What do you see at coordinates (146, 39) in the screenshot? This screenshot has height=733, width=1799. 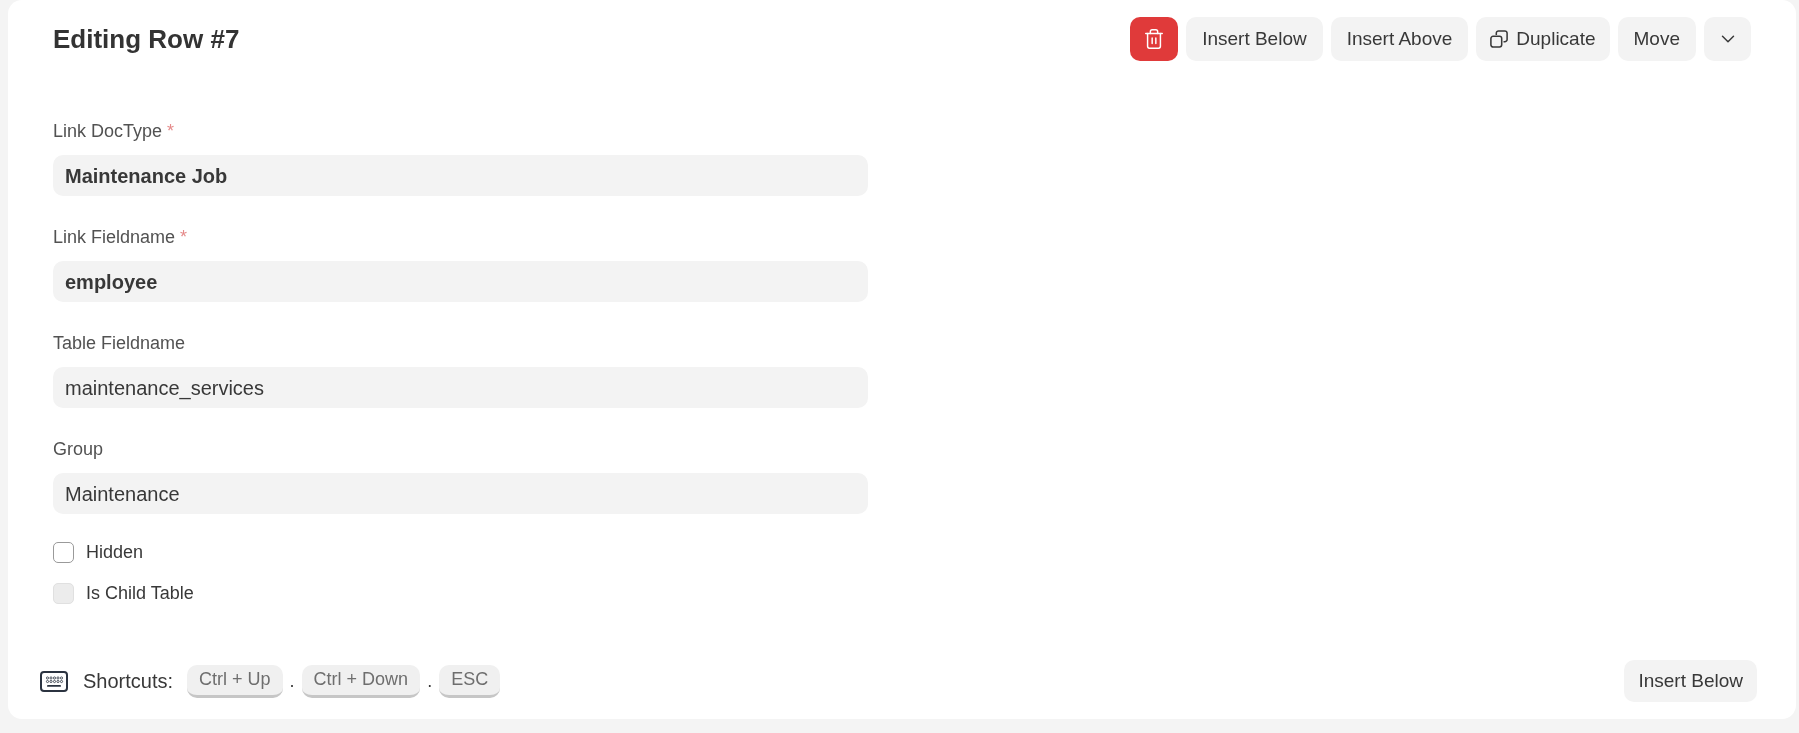 I see `card-title: Editing Row #7` at bounding box center [146, 39].